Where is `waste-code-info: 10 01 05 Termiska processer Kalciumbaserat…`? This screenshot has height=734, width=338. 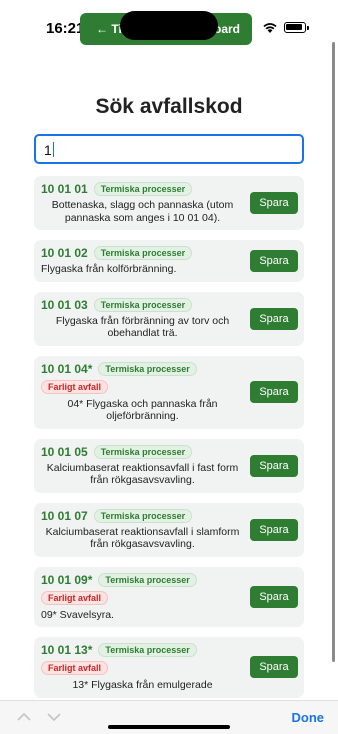 waste-code-info: 10 01 05 Termiska processer Kalciumbaserat… is located at coordinates (142, 465).